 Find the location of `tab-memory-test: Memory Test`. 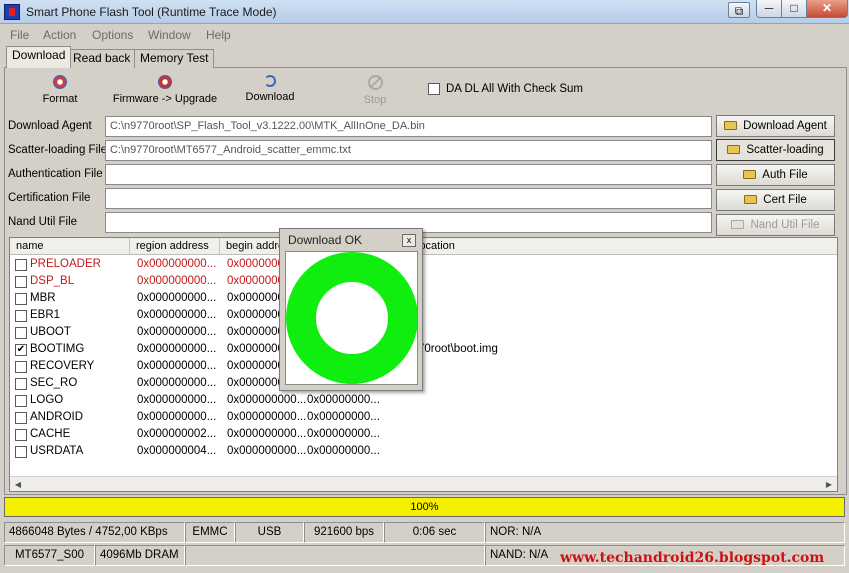

tab-memory-test: Memory Test is located at coordinates (174, 58).